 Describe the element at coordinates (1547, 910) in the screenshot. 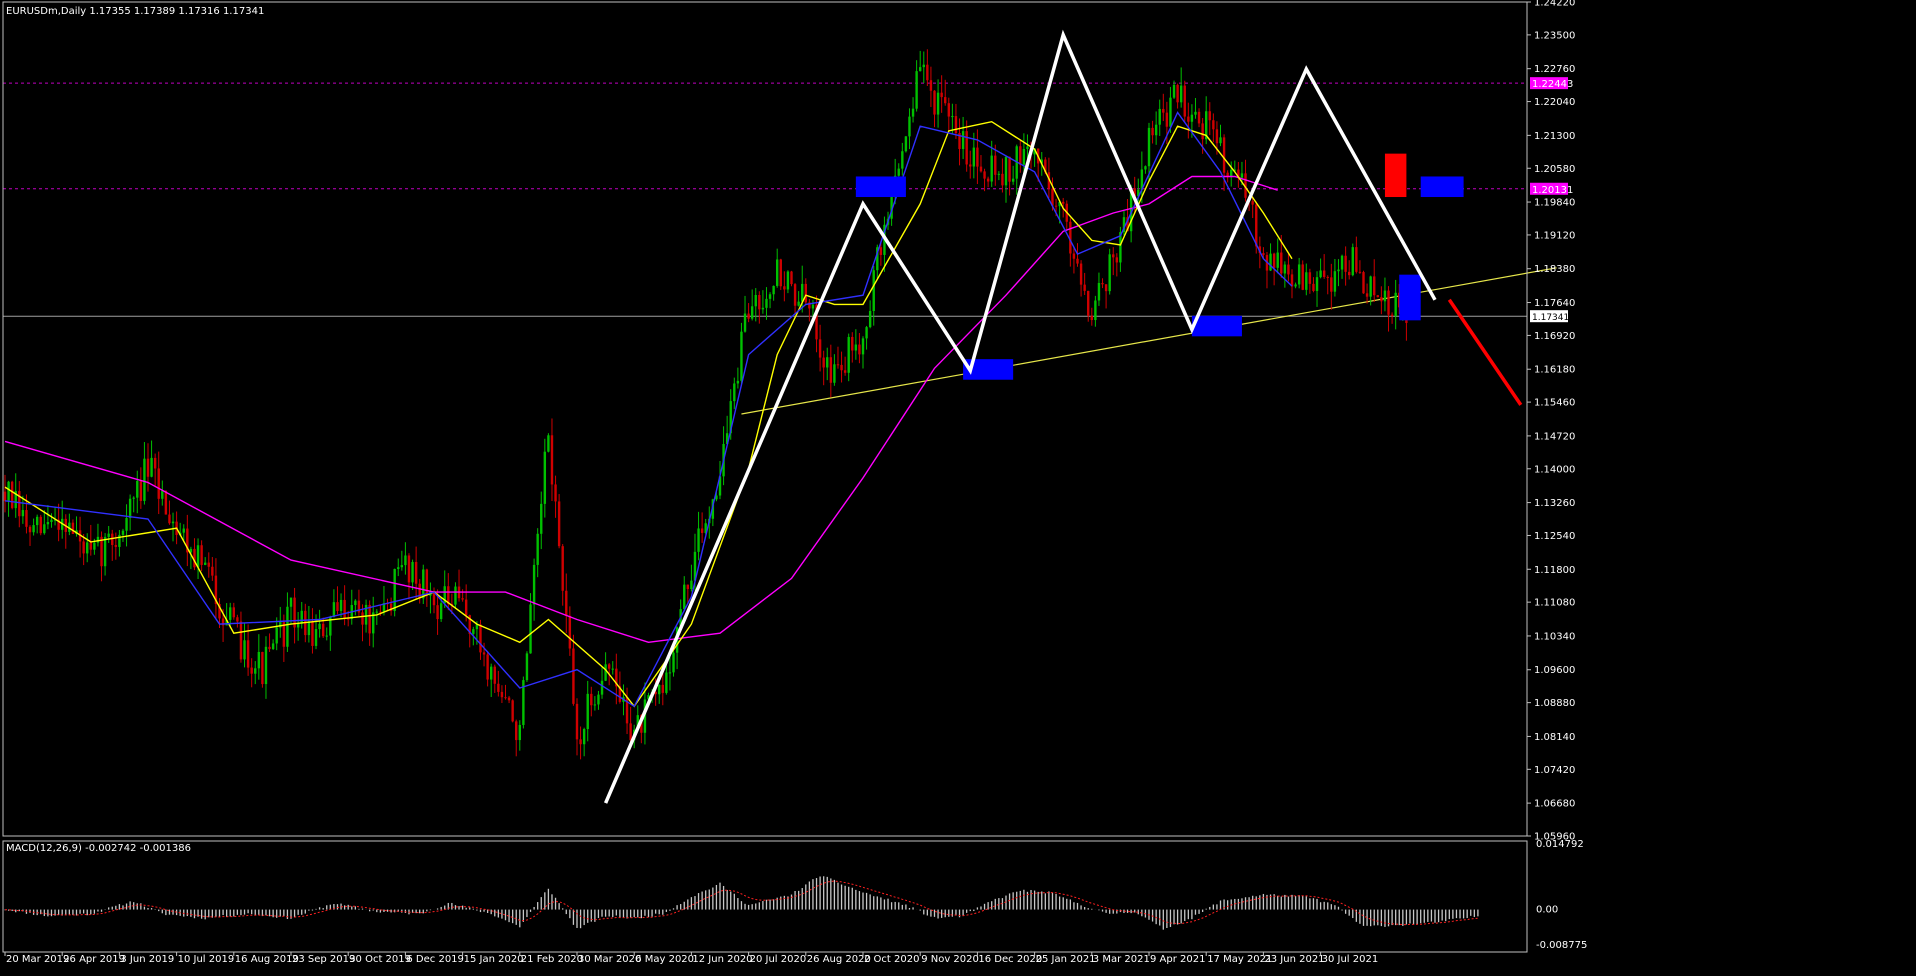

I see `macd-y-tick-label: 0.00` at that location.